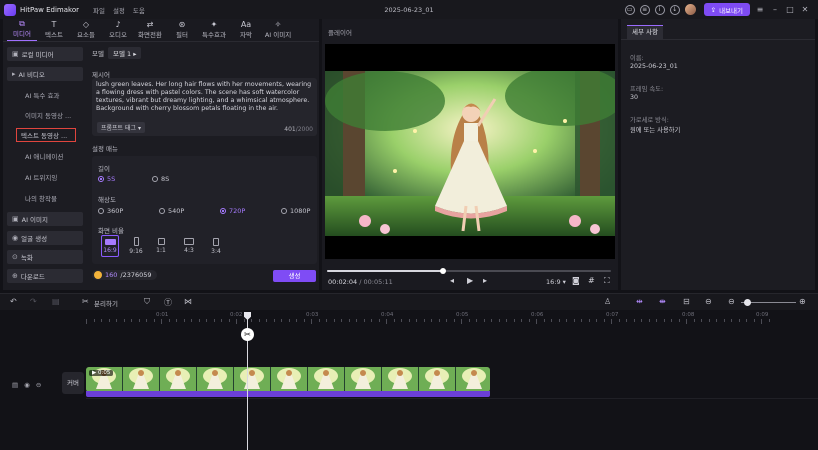 The height and width of the screenshot is (450, 818). What do you see at coordinates (747, 302) in the screenshot?
I see `zoom-slider-handle` at bounding box center [747, 302].